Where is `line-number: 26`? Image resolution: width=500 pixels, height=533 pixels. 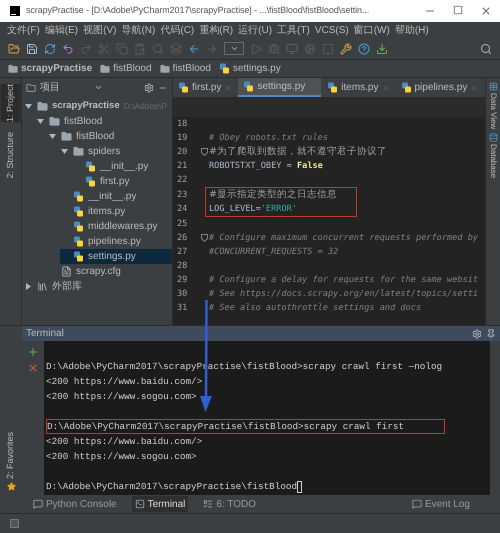 line-number: 26 is located at coordinates (182, 238).